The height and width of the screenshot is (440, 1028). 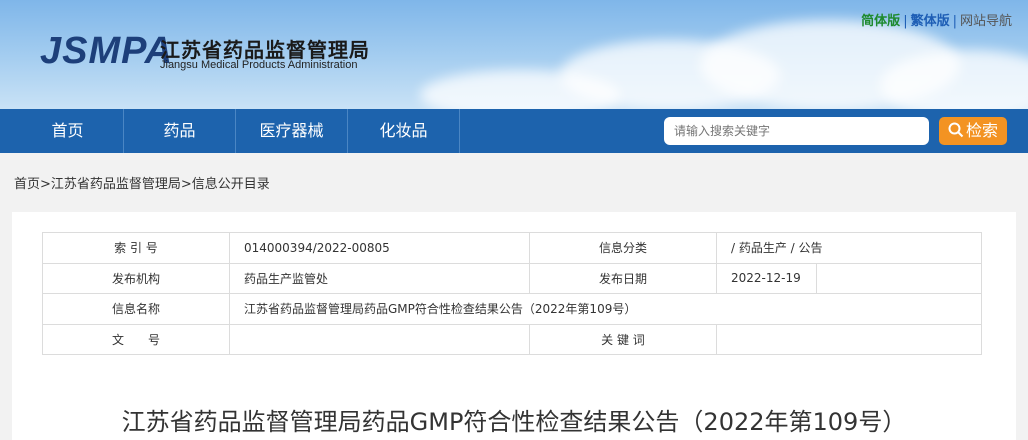 I want to click on table-row: 发布机构 药品生产监管处 发布日期 2022-12-19, so click(x=512, y=278).